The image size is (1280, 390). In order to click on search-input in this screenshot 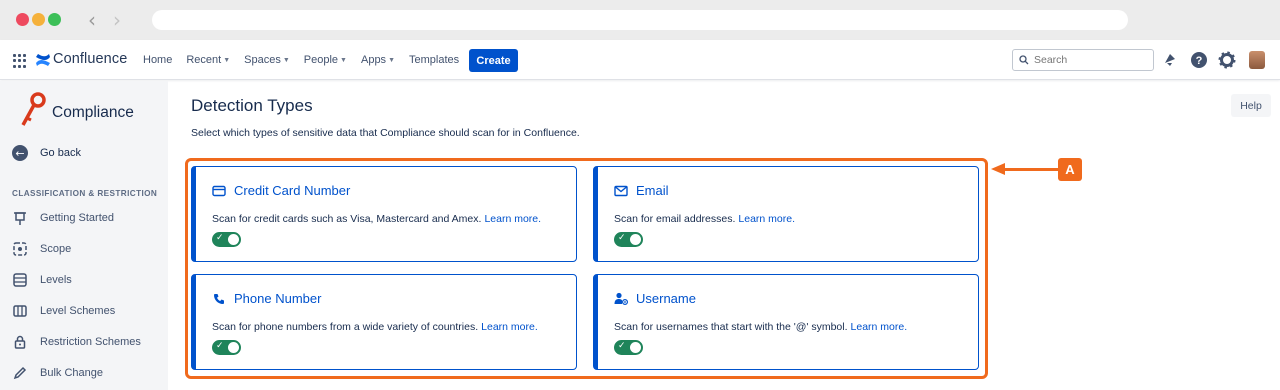, I will do `click(1089, 60)`.